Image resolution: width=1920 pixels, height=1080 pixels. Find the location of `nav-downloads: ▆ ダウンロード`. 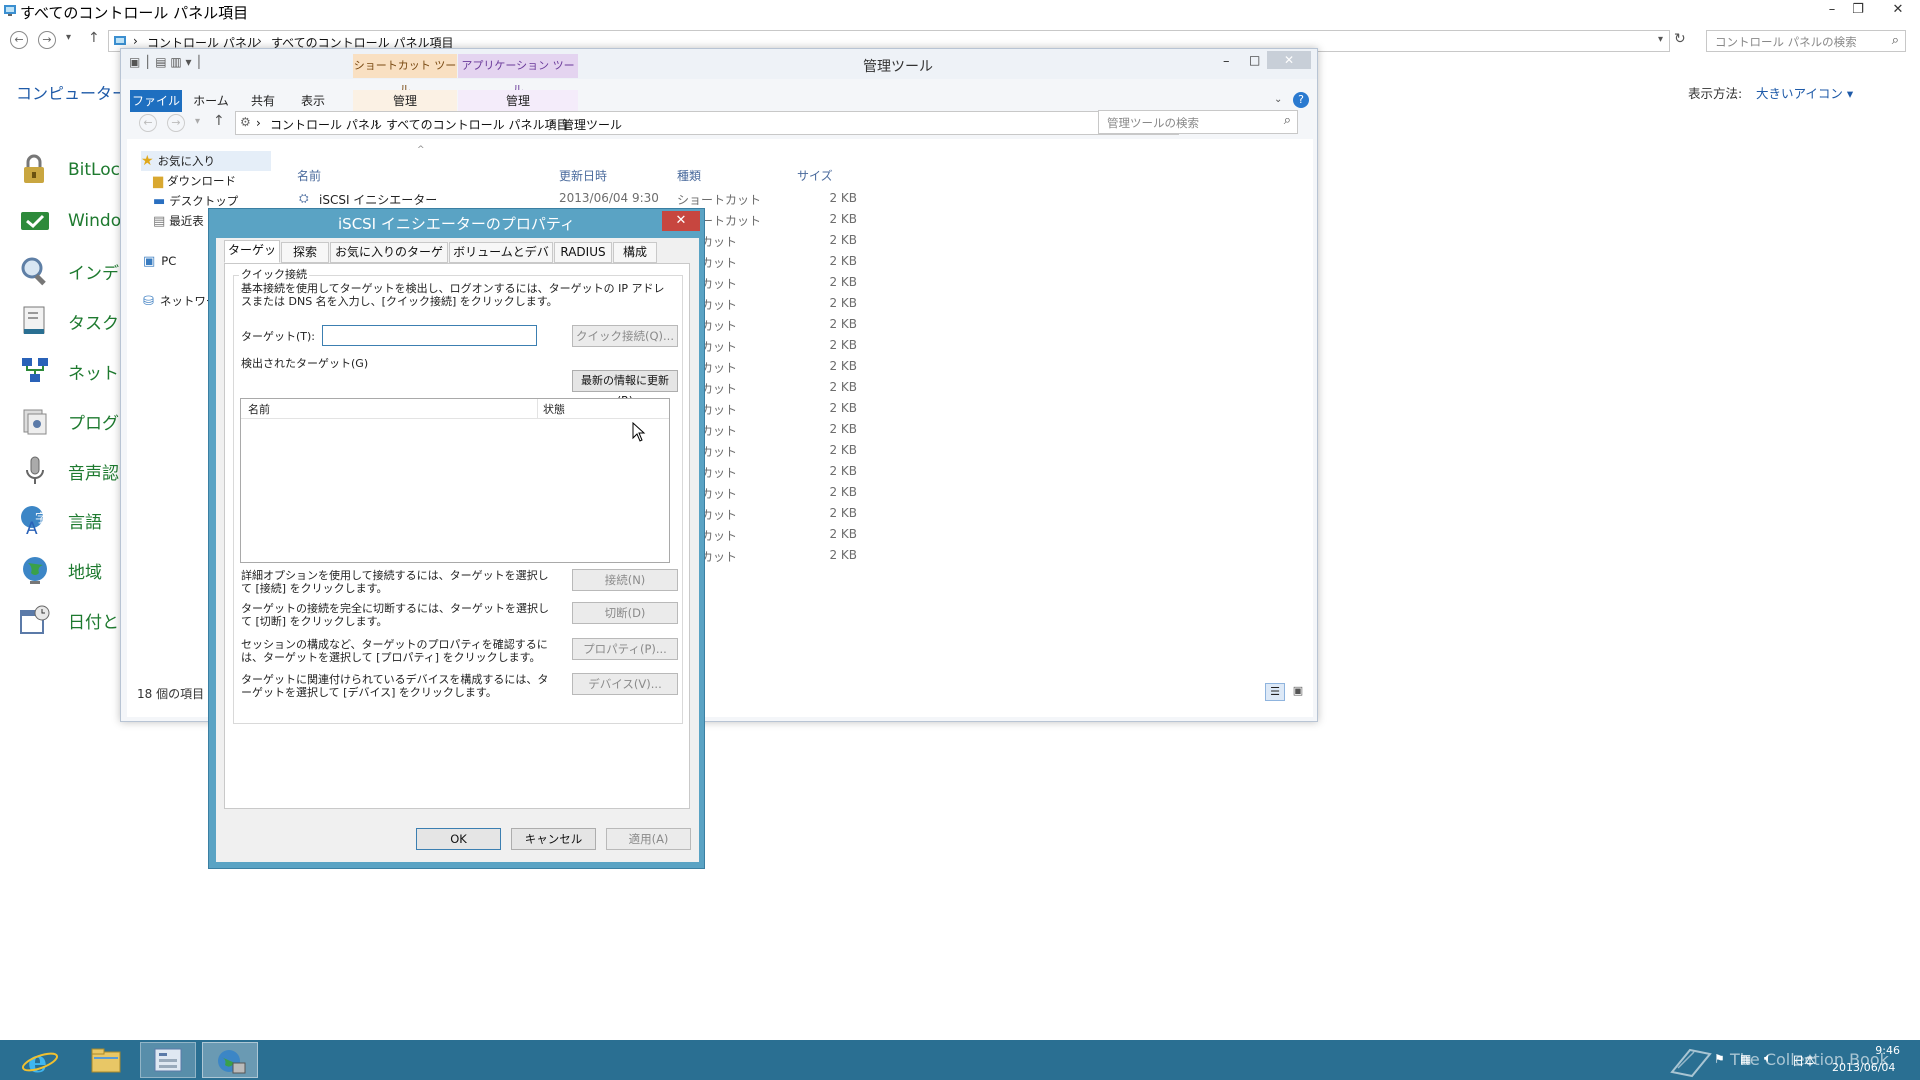

nav-downloads: ▆ ダウンロード is located at coordinates (211, 181).